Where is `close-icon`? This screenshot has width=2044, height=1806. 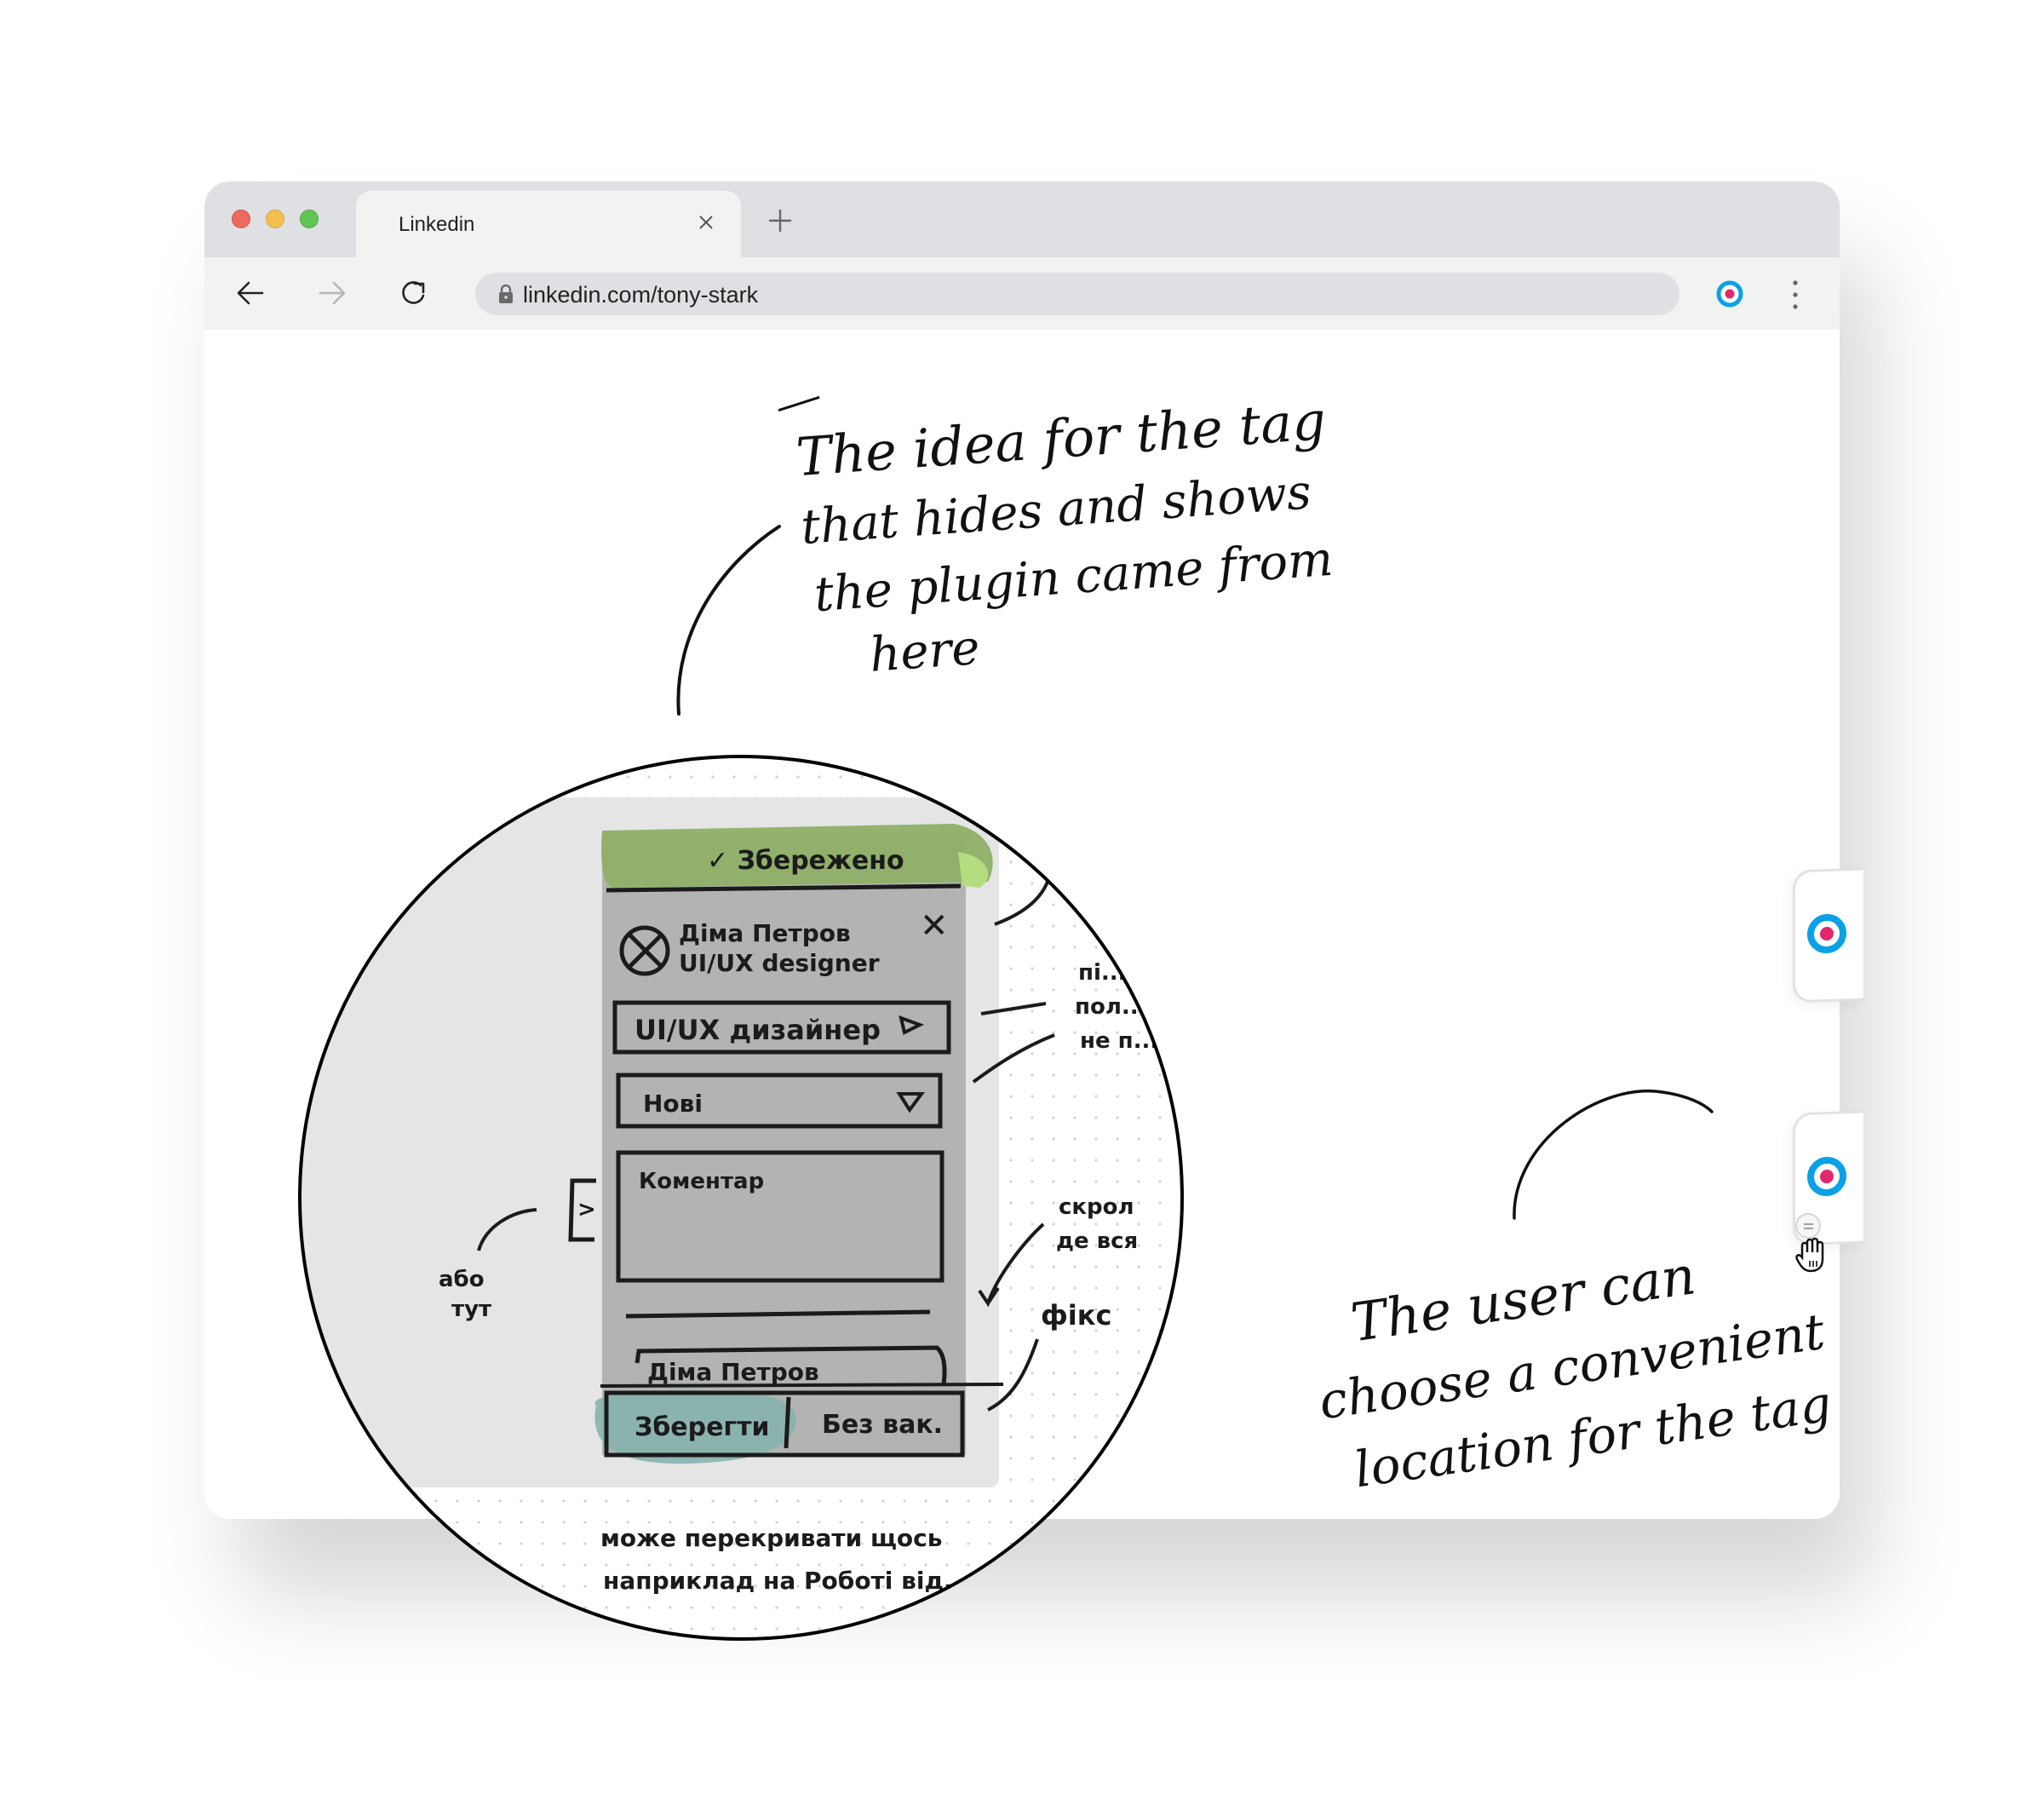 close-icon is located at coordinates (706, 222).